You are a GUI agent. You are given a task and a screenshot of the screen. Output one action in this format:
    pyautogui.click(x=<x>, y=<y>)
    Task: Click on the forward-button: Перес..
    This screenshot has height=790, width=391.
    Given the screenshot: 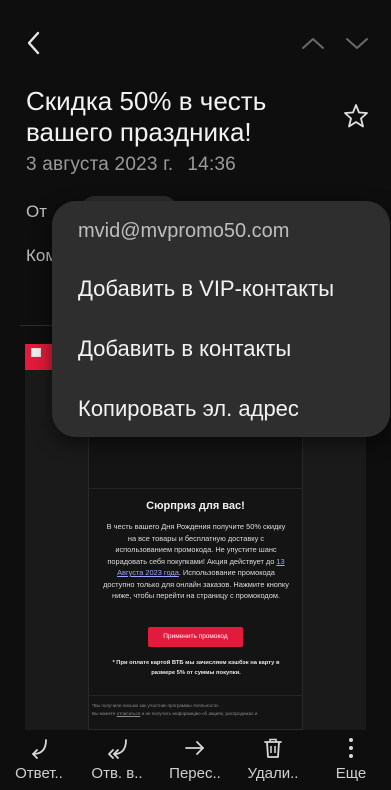 What is the action you would take?
    pyautogui.click(x=195, y=760)
    